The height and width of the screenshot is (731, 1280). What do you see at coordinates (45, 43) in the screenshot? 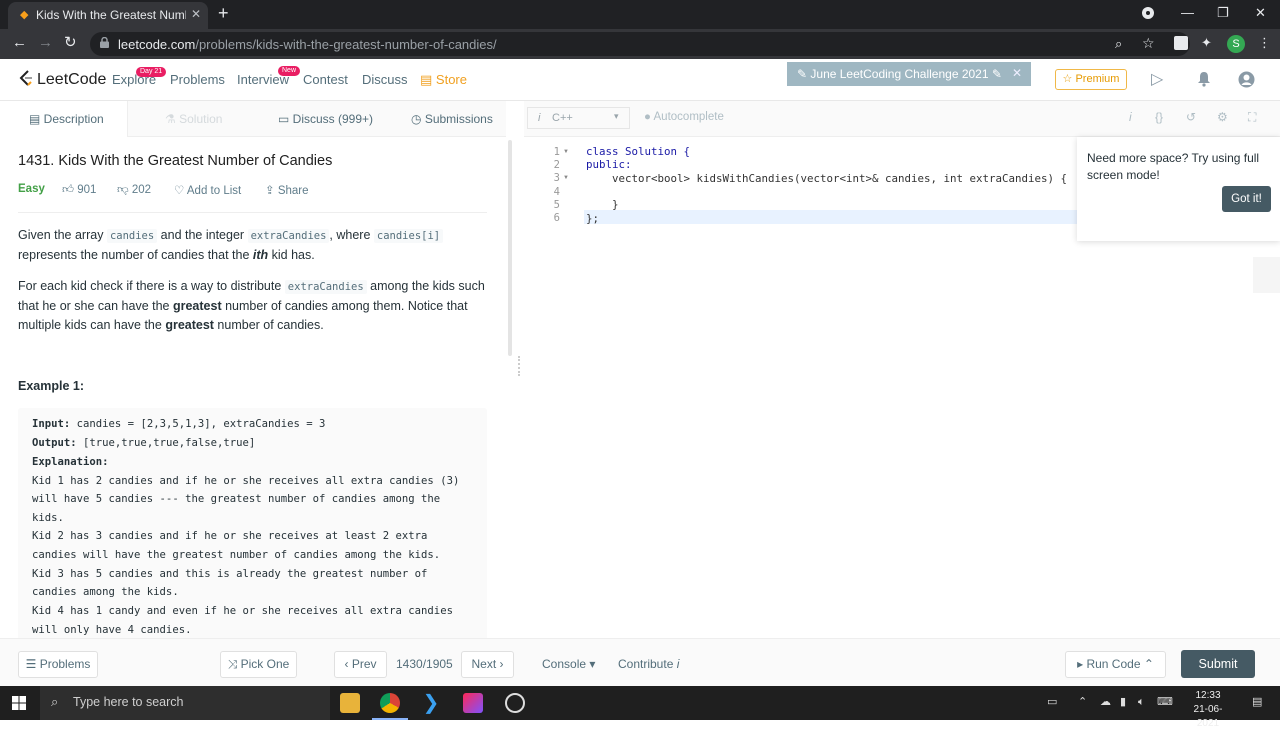
I see `forward-icon: →` at bounding box center [45, 43].